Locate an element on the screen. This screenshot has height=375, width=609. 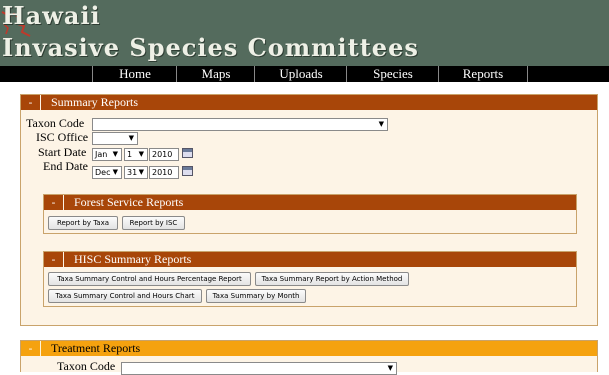
nav-item-species: Species is located at coordinates (392, 74).